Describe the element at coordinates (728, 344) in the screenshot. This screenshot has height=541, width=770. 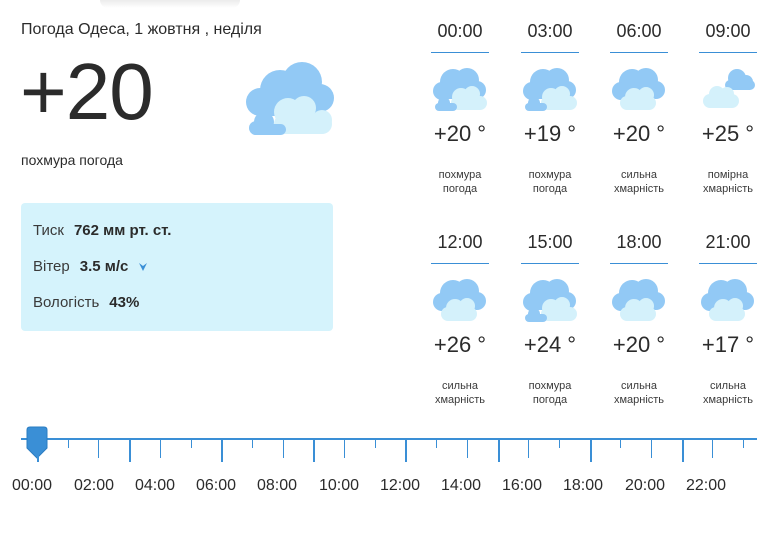
I see `hour-temperature: +17 °` at that location.